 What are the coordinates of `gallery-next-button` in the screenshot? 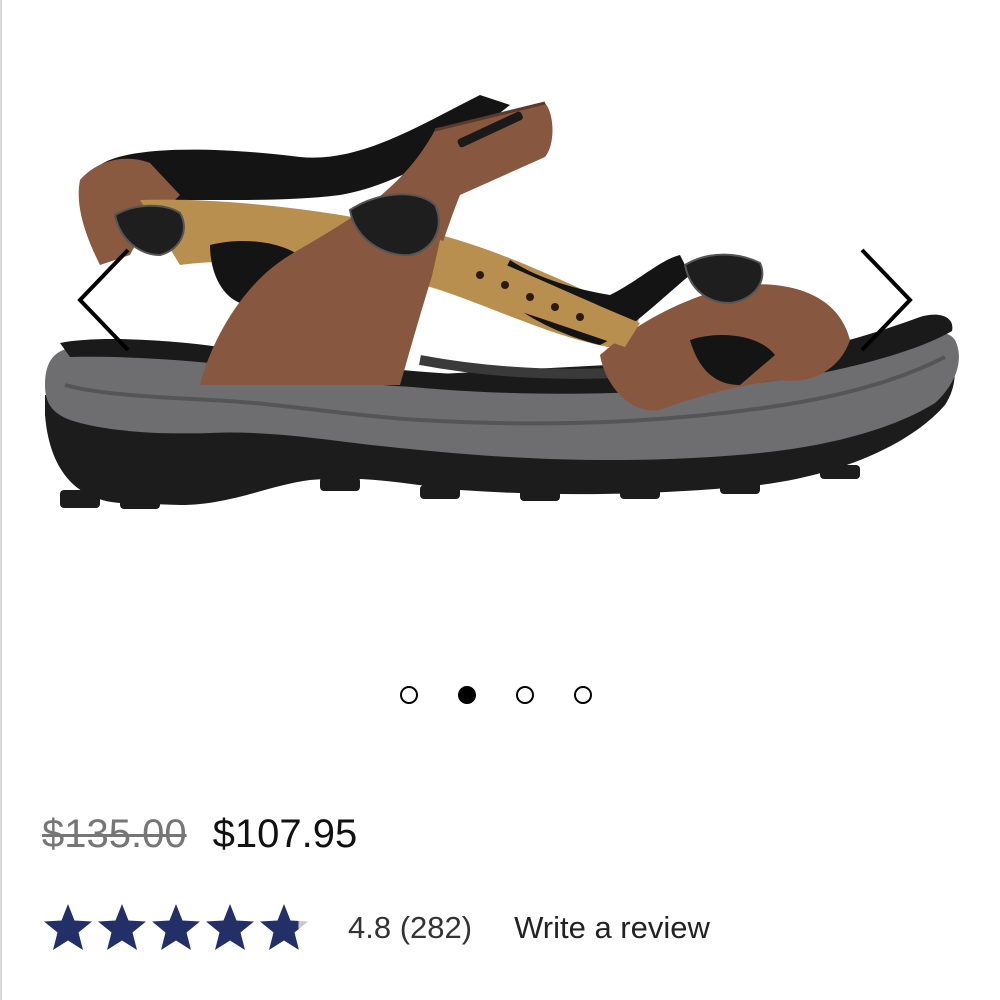 It's located at (890, 300).